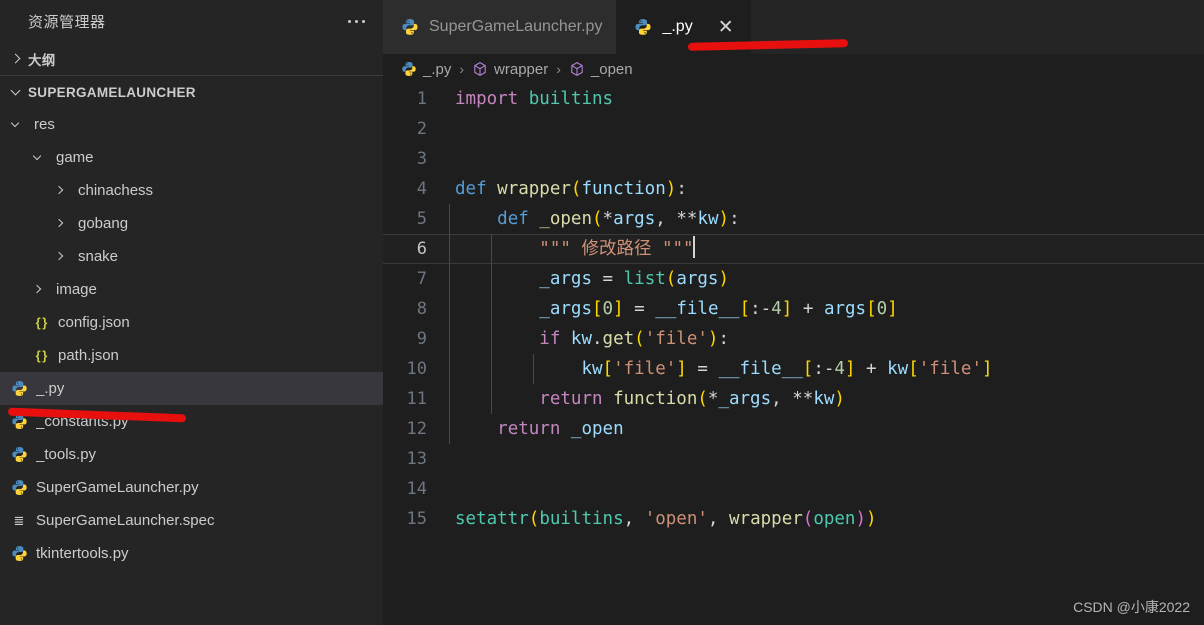 The height and width of the screenshot is (625, 1204). Describe the element at coordinates (117, 487) in the screenshot. I see `tree-item-label: SuperGameLauncher.py` at that location.